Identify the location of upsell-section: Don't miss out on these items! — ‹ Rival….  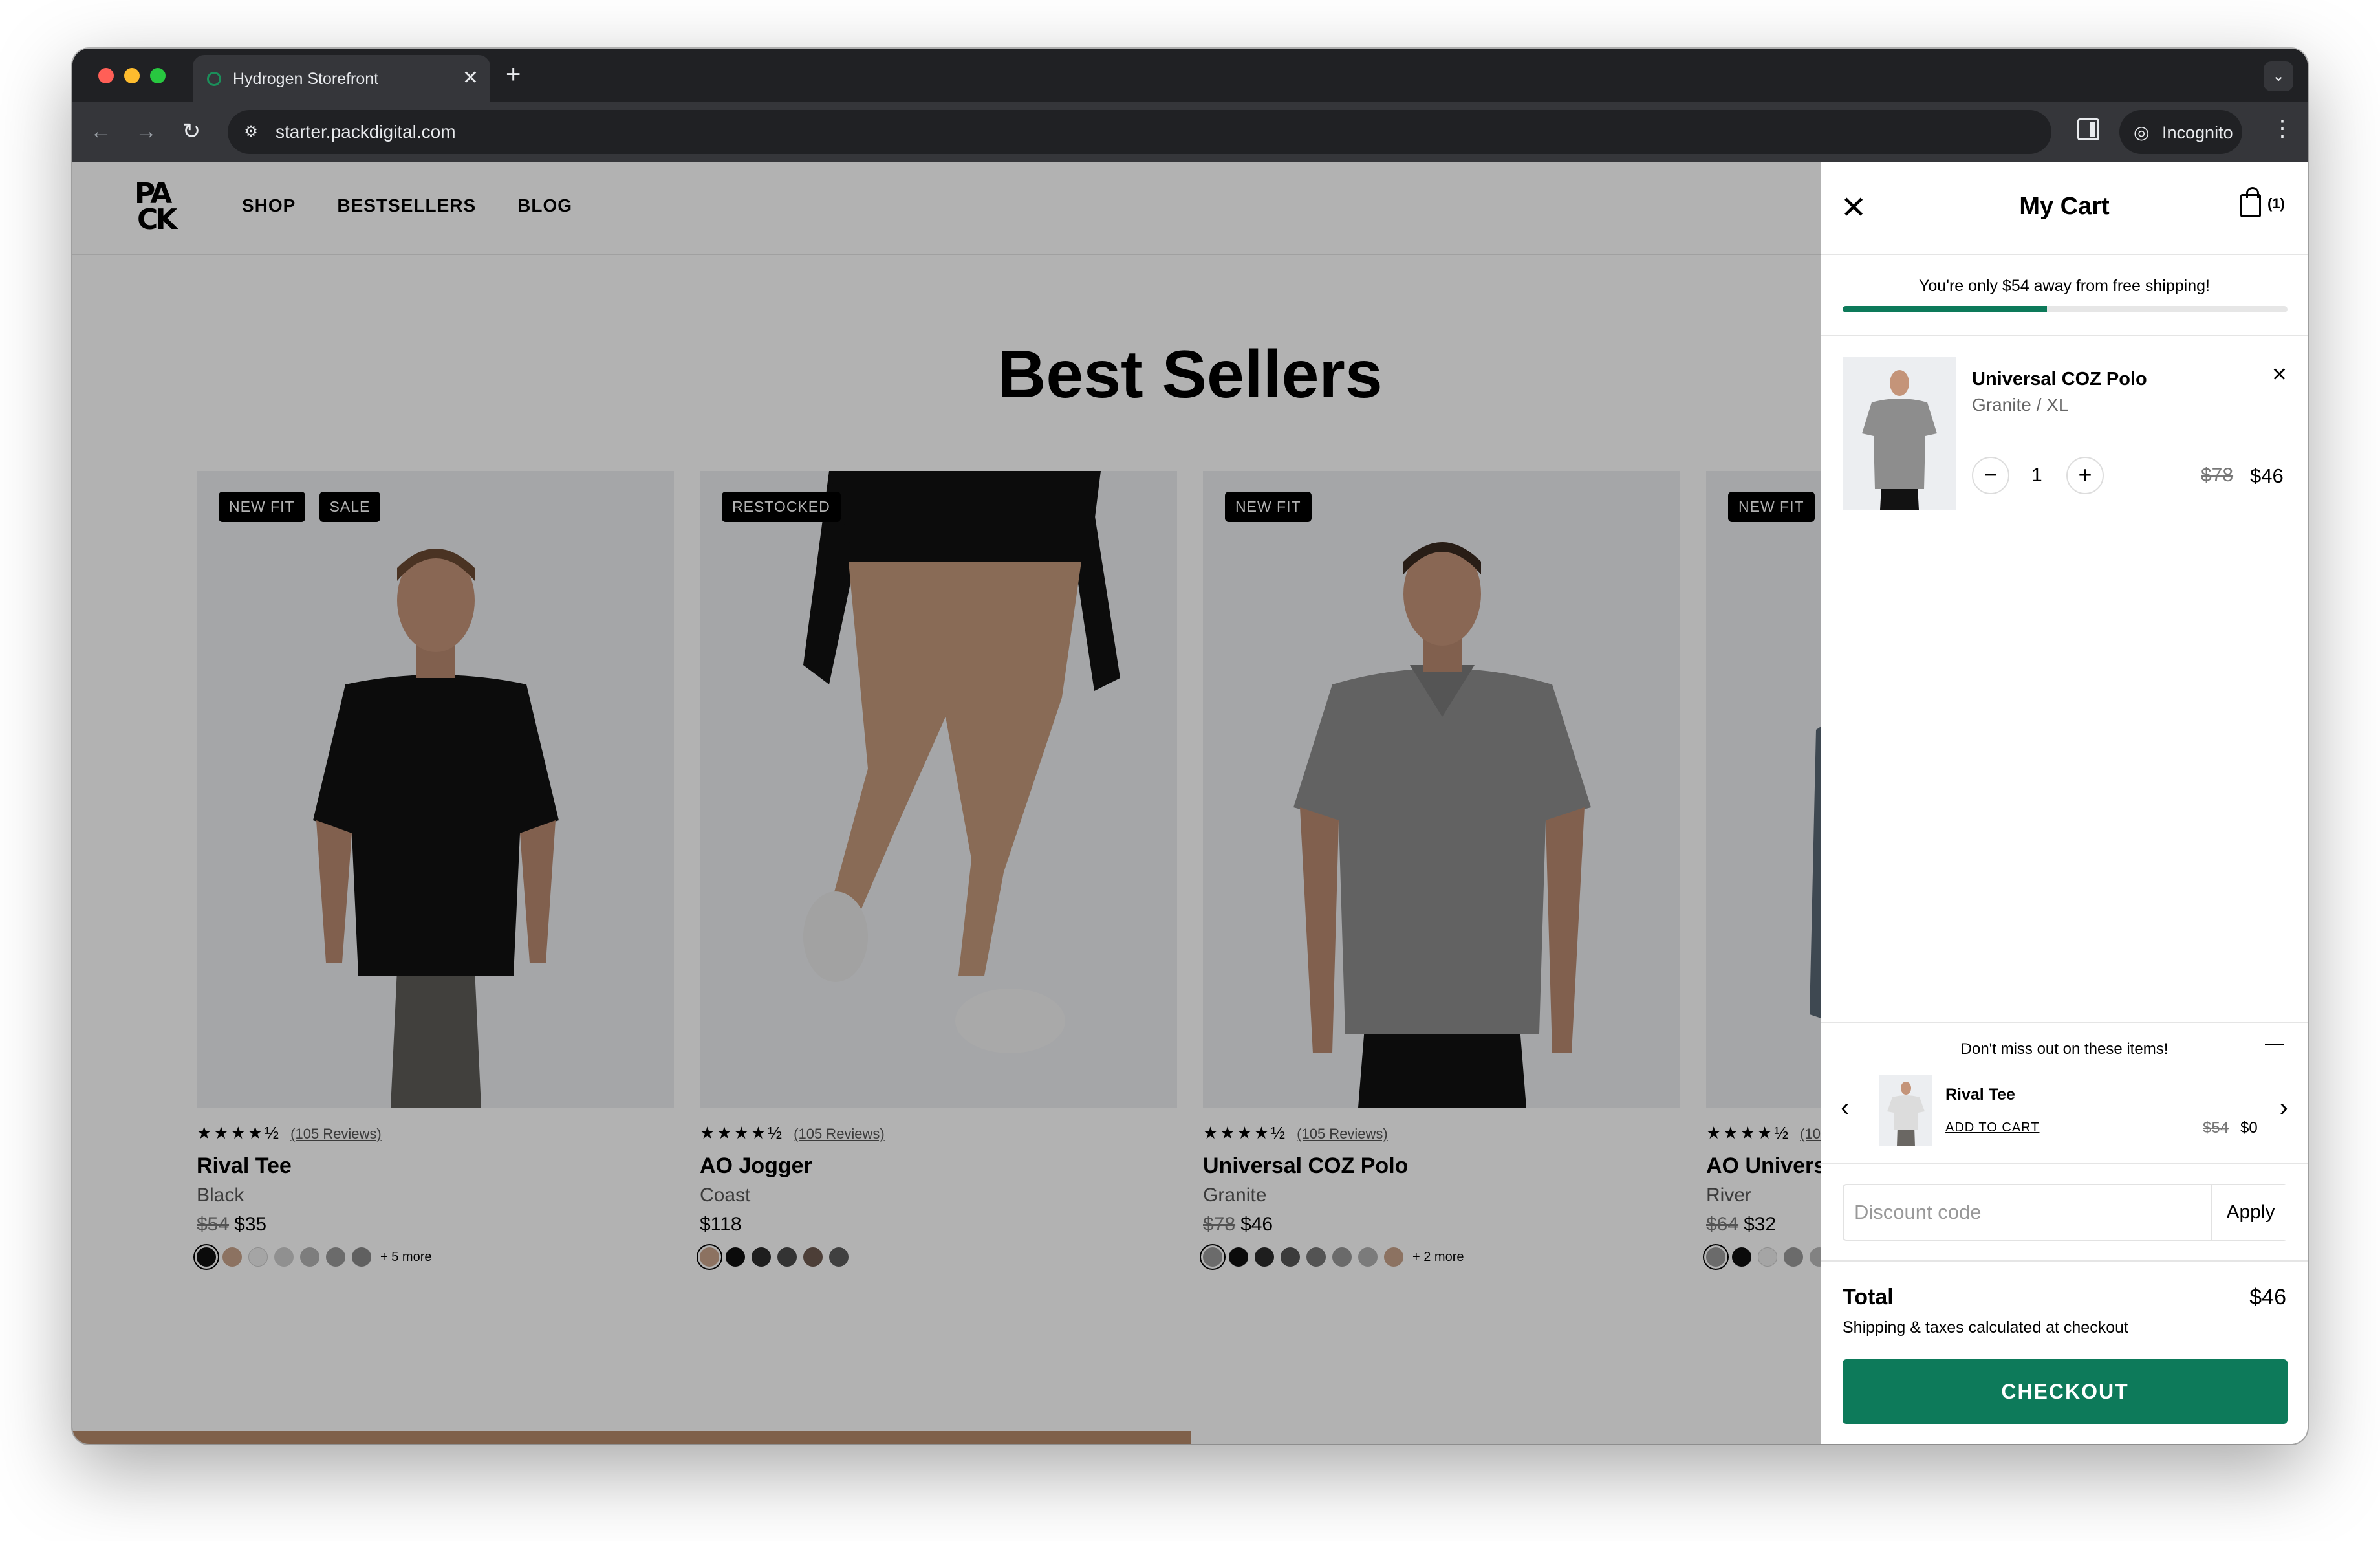
(2064, 1093).